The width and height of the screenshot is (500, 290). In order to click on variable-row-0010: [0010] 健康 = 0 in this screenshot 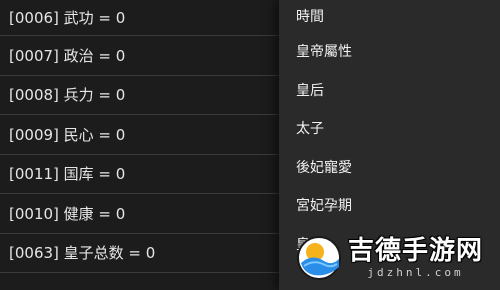, I will do `click(140, 214)`.